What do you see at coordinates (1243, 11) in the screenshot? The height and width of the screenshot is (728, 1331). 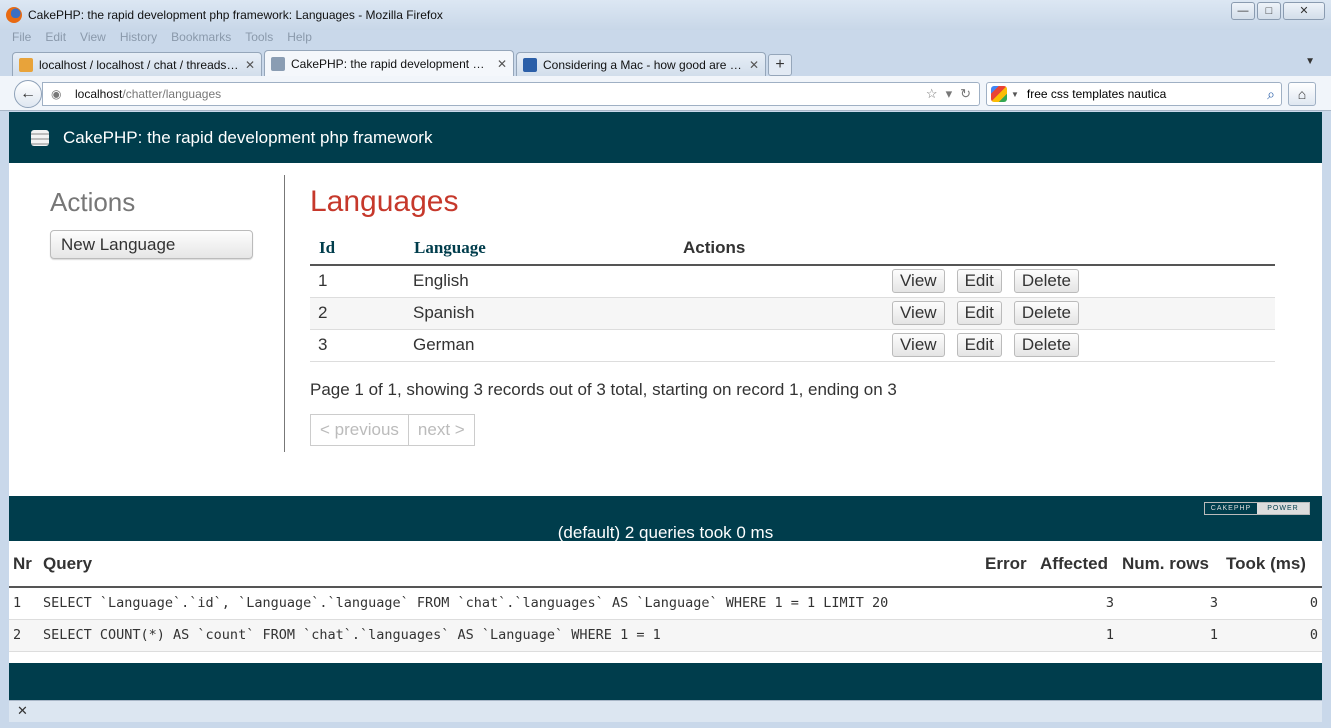 I see `minimize-button: —` at bounding box center [1243, 11].